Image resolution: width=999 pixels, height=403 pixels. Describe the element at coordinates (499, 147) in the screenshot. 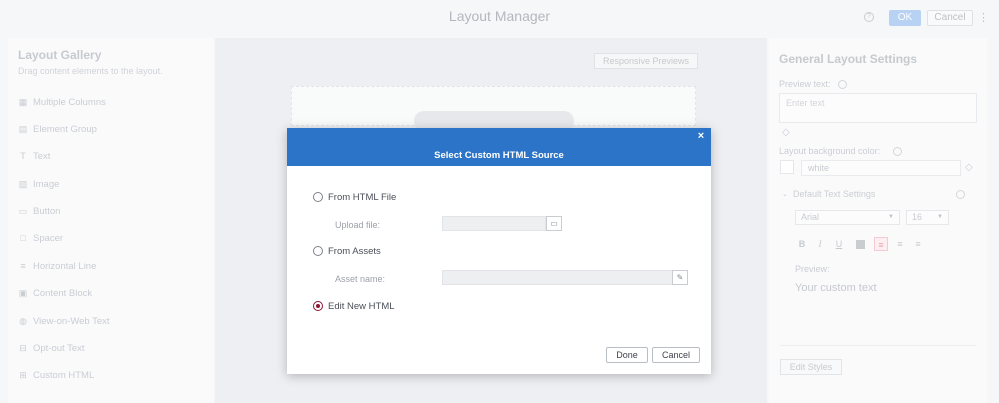

I see `dialog-header: Select Custom HTML Source ×` at that location.